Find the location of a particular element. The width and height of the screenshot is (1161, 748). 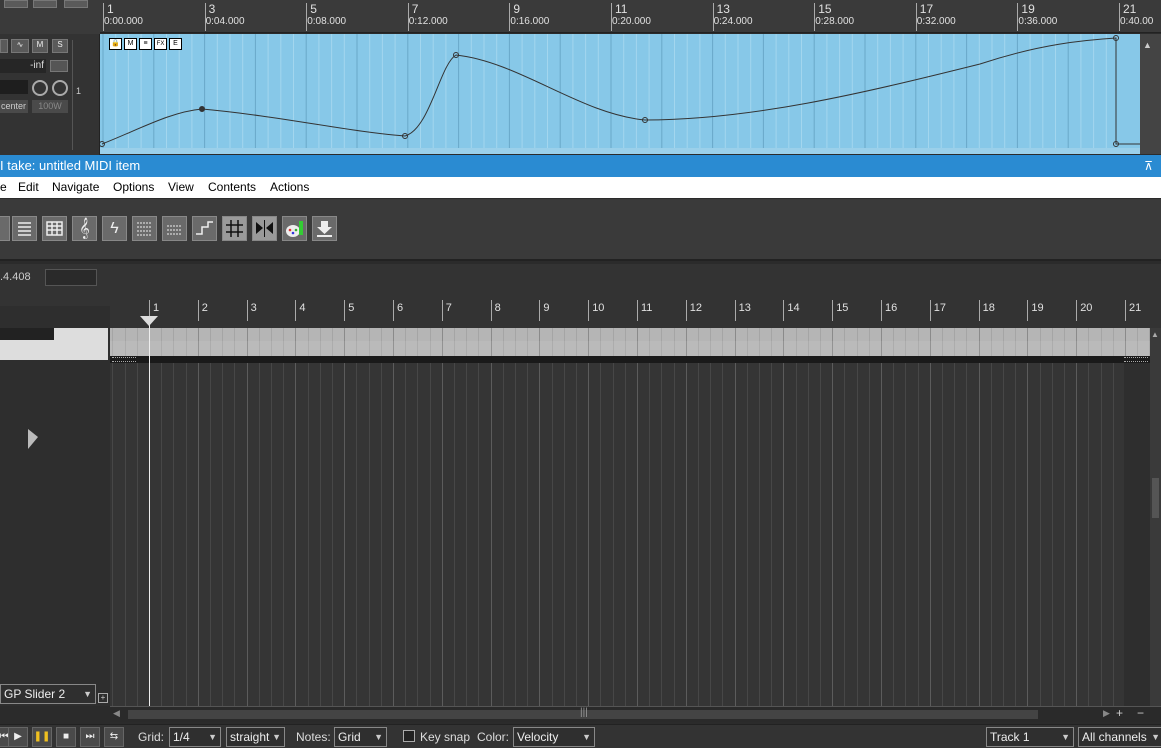

keyboard-strip is located at coordinates (54, 344).